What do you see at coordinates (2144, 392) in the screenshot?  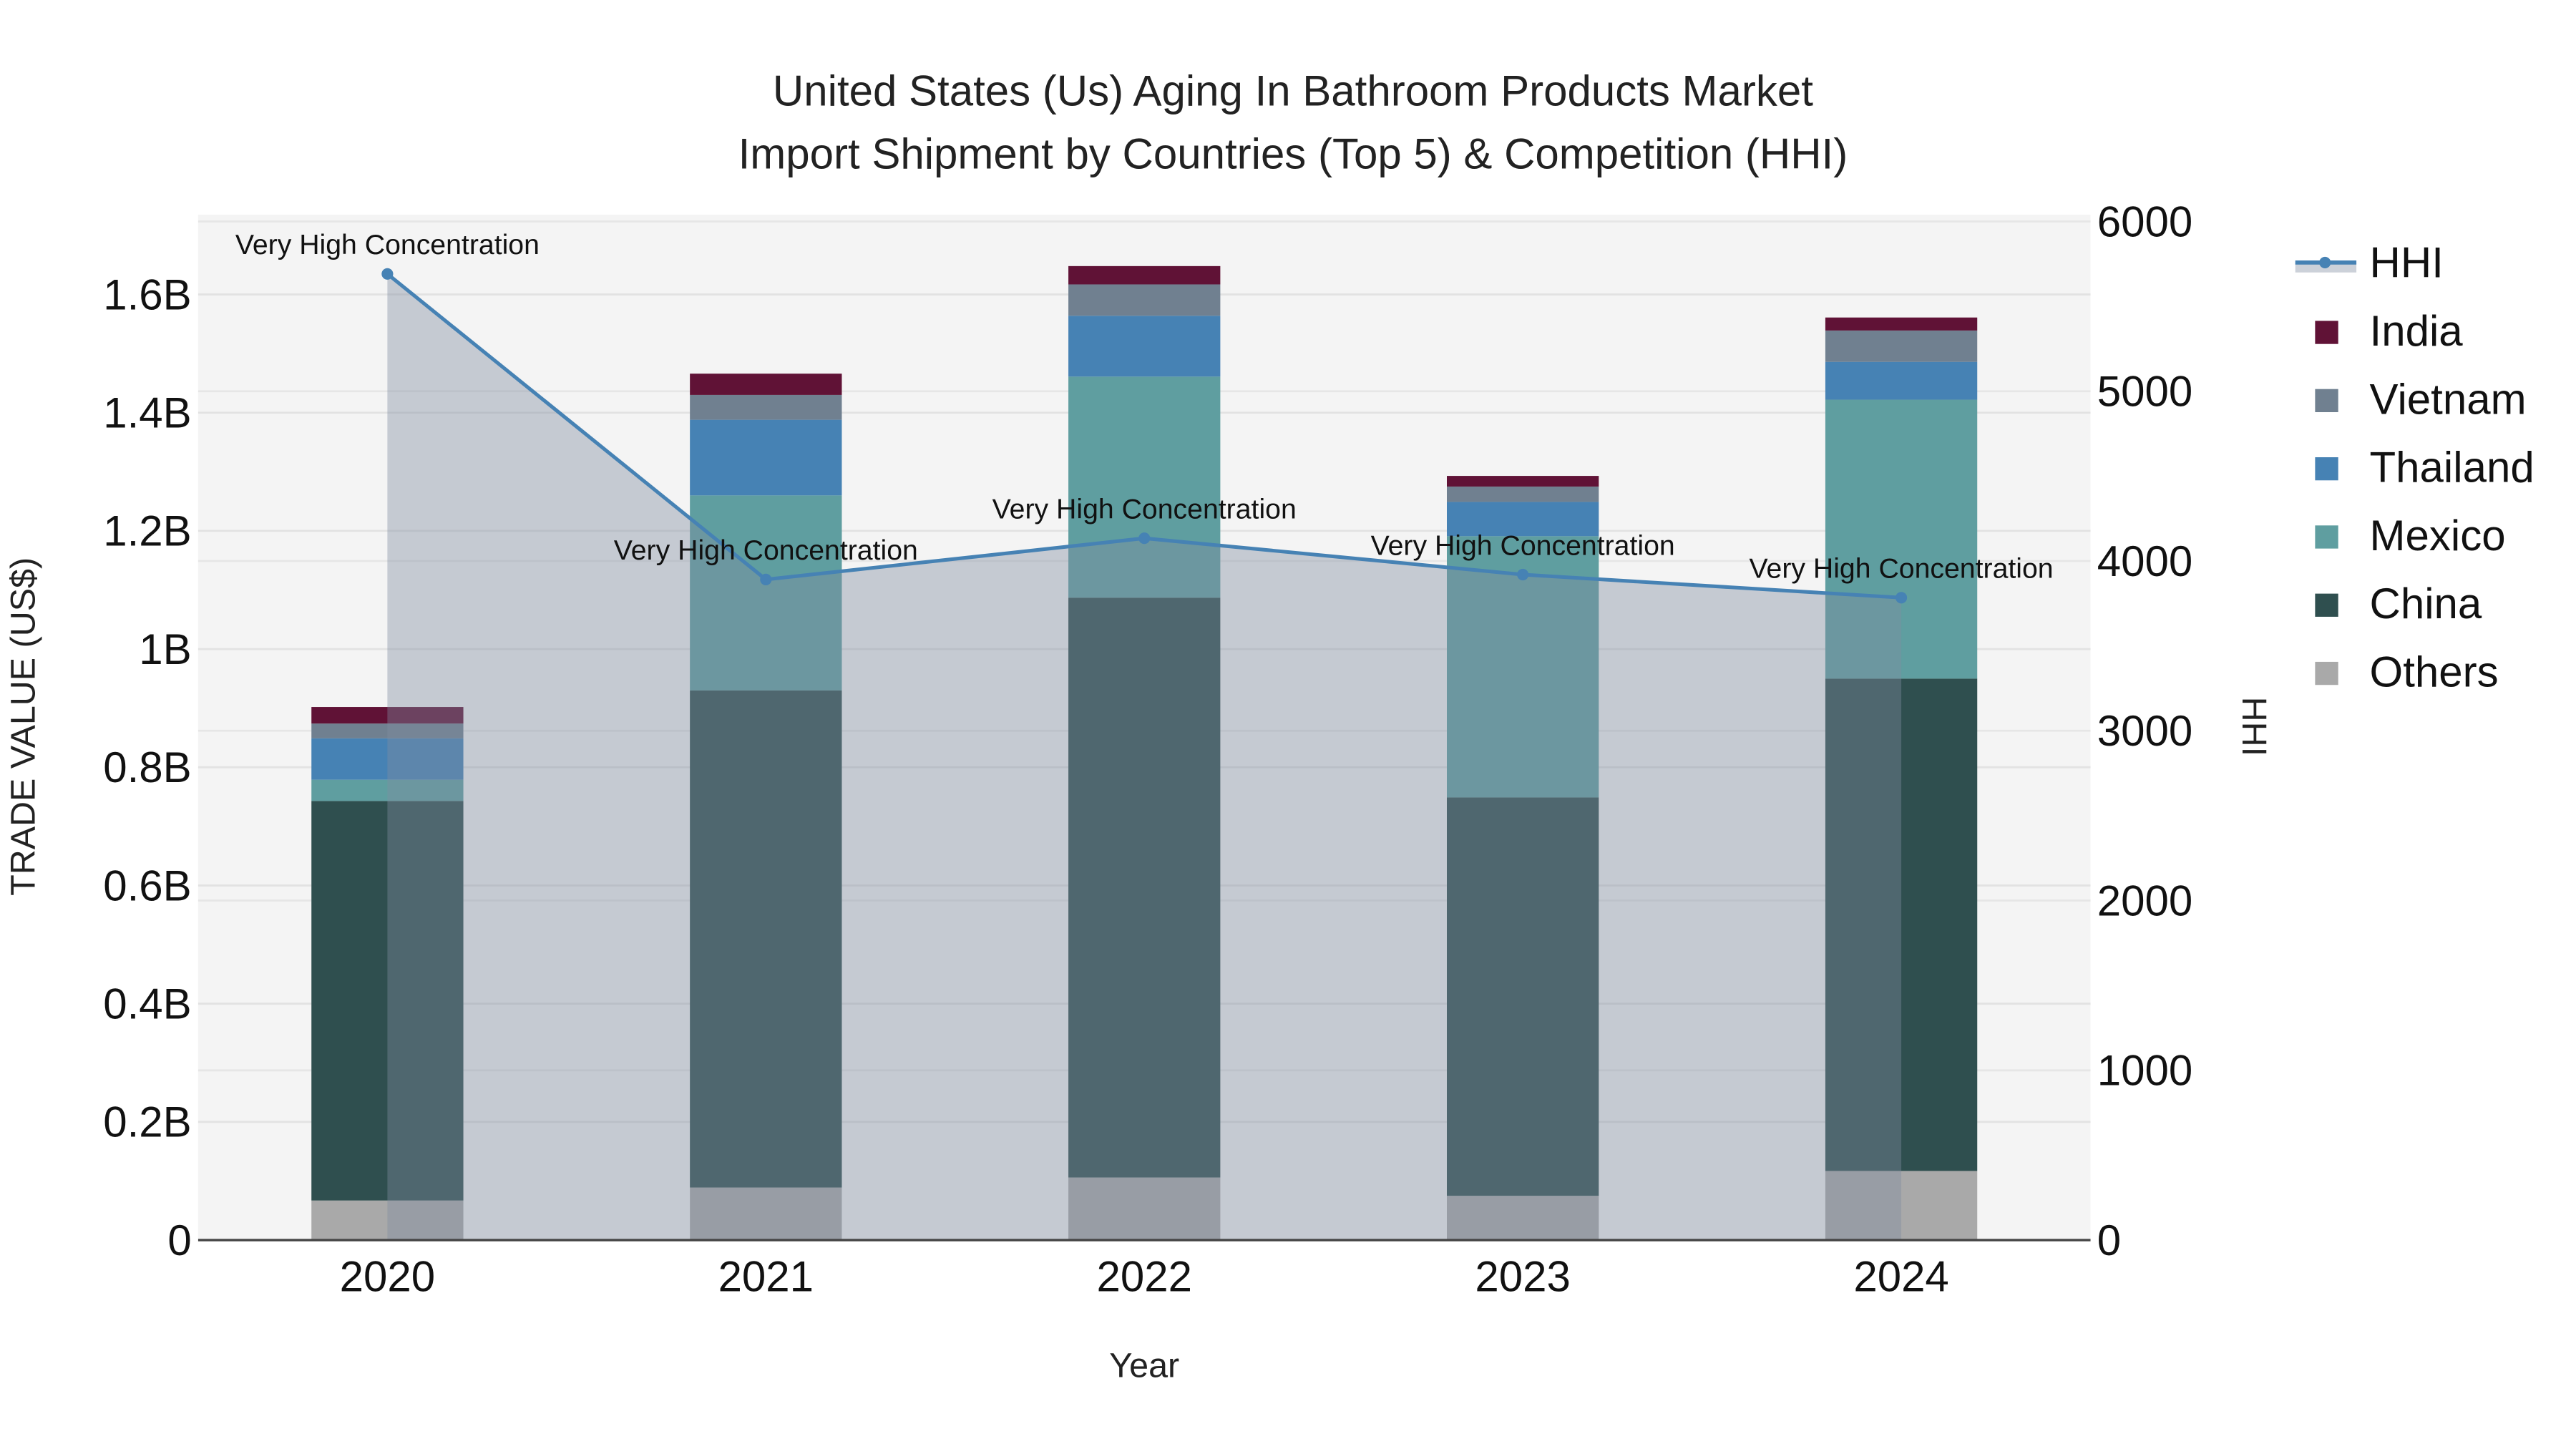 I see `y2-tick-label: 5000` at bounding box center [2144, 392].